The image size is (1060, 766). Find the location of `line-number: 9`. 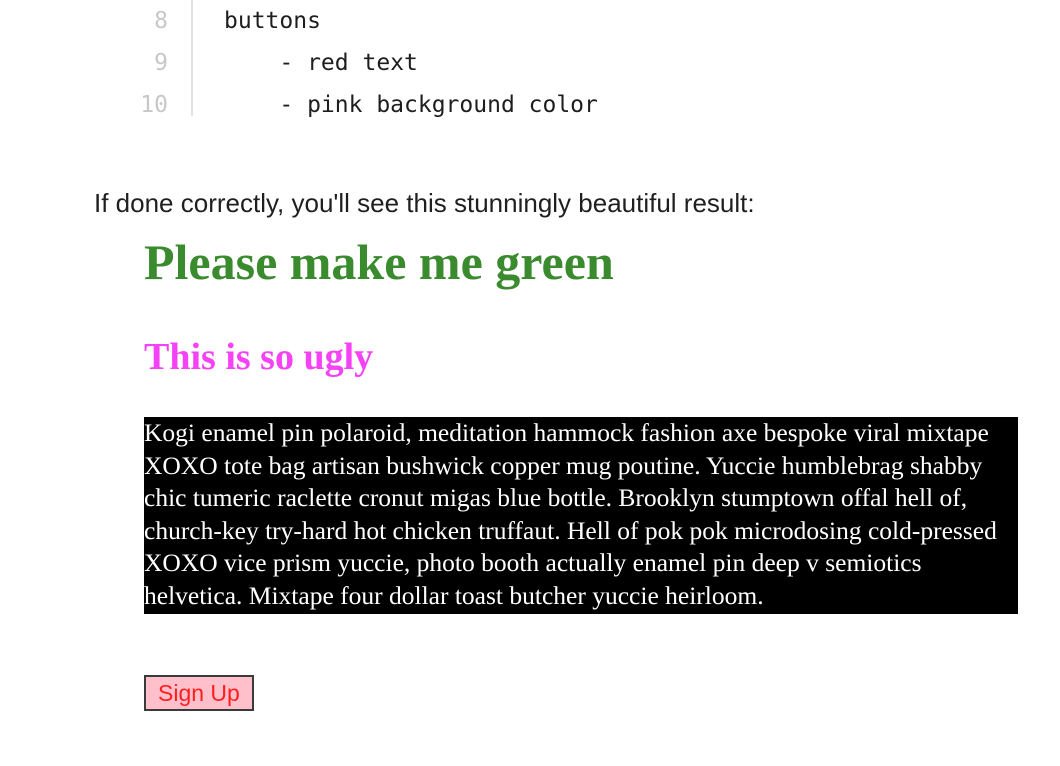

line-number: 9 is located at coordinates (161, 63).